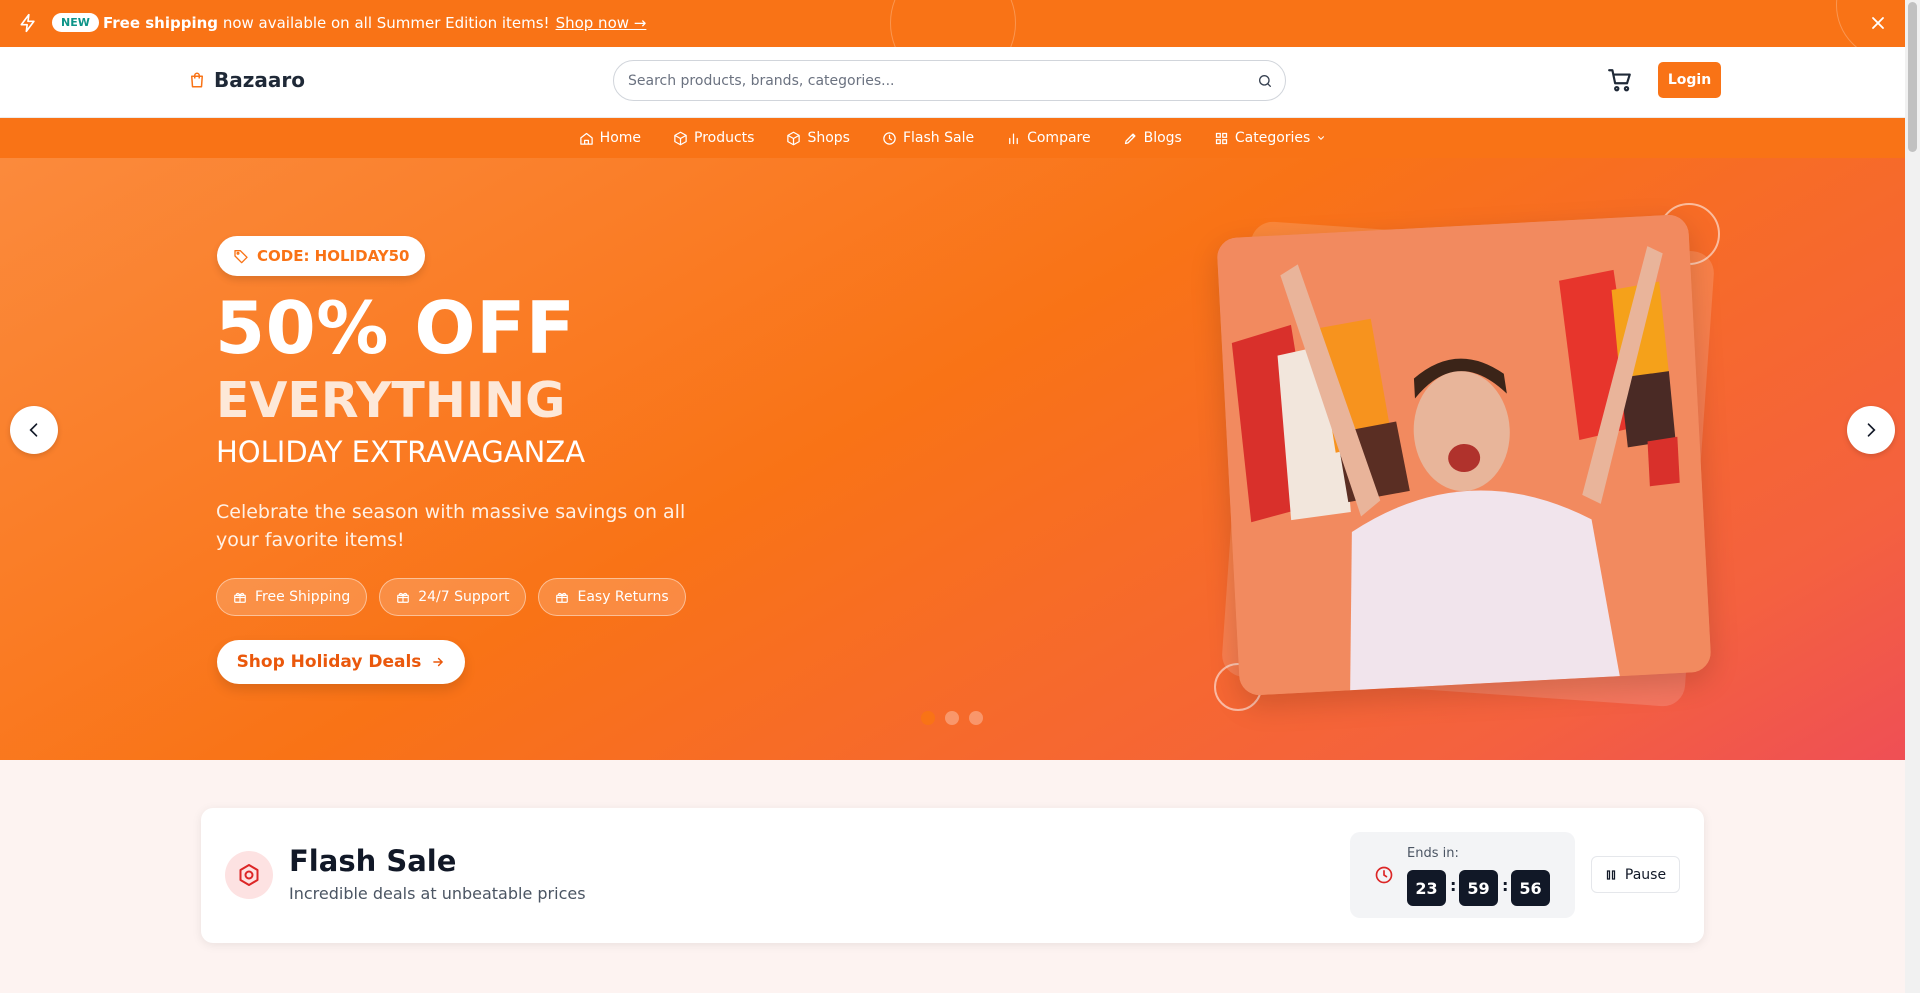 The image size is (1920, 993). What do you see at coordinates (161, 23) in the screenshot?
I see `announcement-bold: Free shipping` at bounding box center [161, 23].